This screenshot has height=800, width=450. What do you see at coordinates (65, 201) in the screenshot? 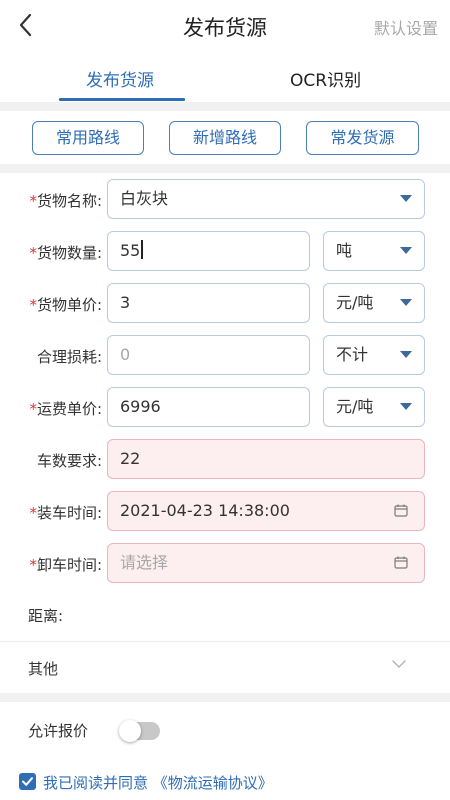
I see `cargo-name-label: *货物名称:` at bounding box center [65, 201].